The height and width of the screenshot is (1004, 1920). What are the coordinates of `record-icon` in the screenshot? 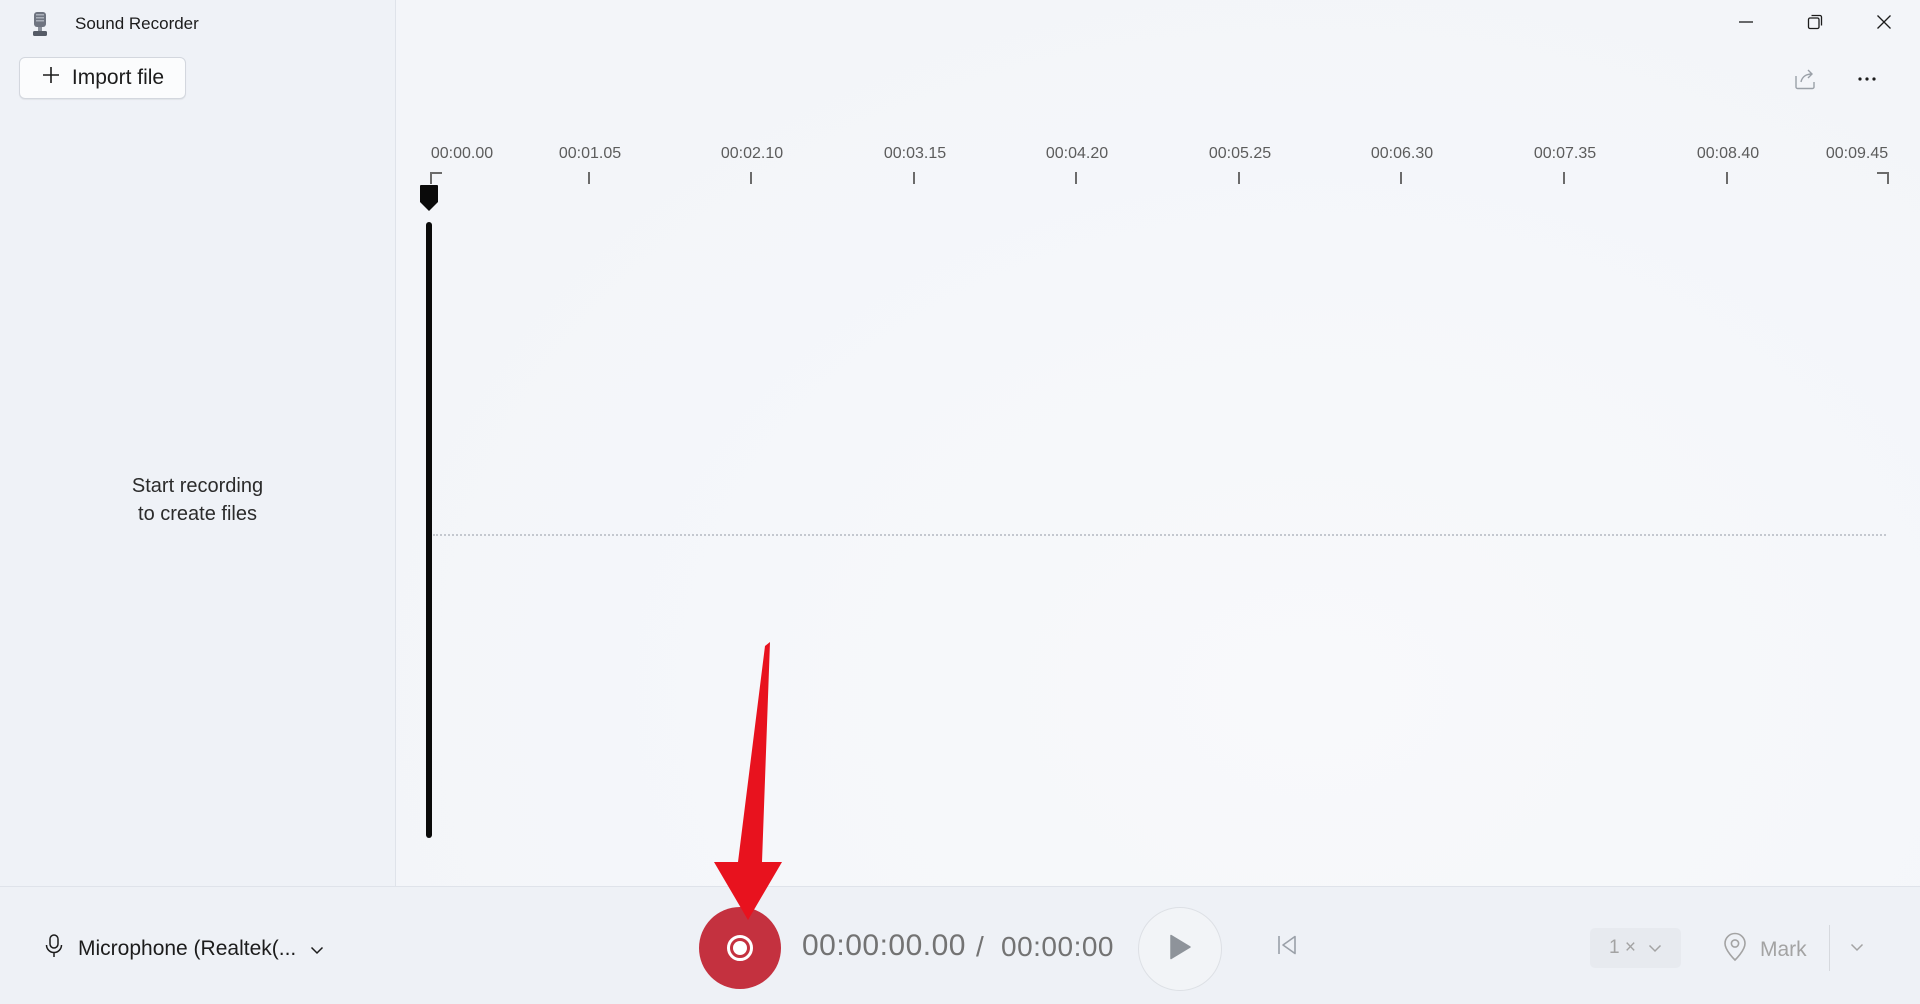 It's located at (740, 948).